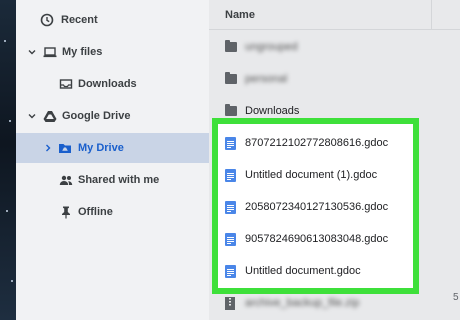  I want to click on zip-file-icon, so click(231, 303).